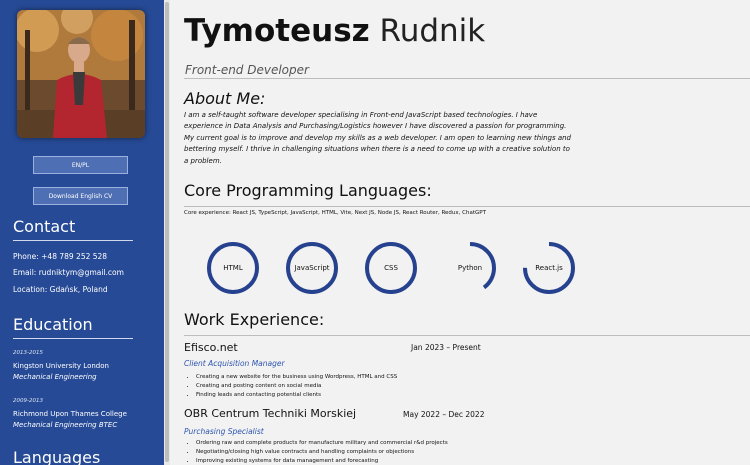  Describe the element at coordinates (61, 366) in the screenshot. I see `education-school: Kingston University London` at that location.